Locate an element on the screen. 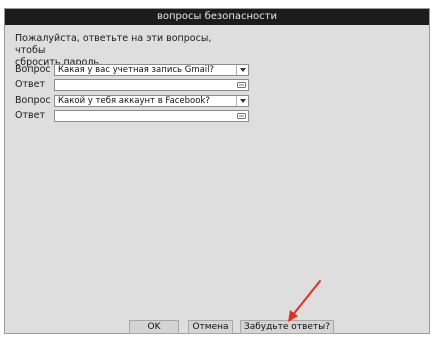 The width and height of the screenshot is (434, 337). answer-1-label: Ответ is located at coordinates (30, 84).